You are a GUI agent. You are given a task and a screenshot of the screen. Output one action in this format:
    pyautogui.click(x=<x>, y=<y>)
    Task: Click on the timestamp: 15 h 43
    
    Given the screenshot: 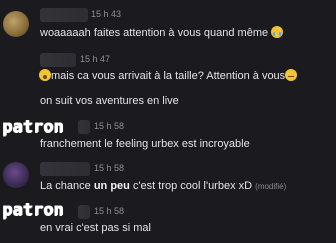 What is the action you would take?
    pyautogui.click(x=106, y=14)
    